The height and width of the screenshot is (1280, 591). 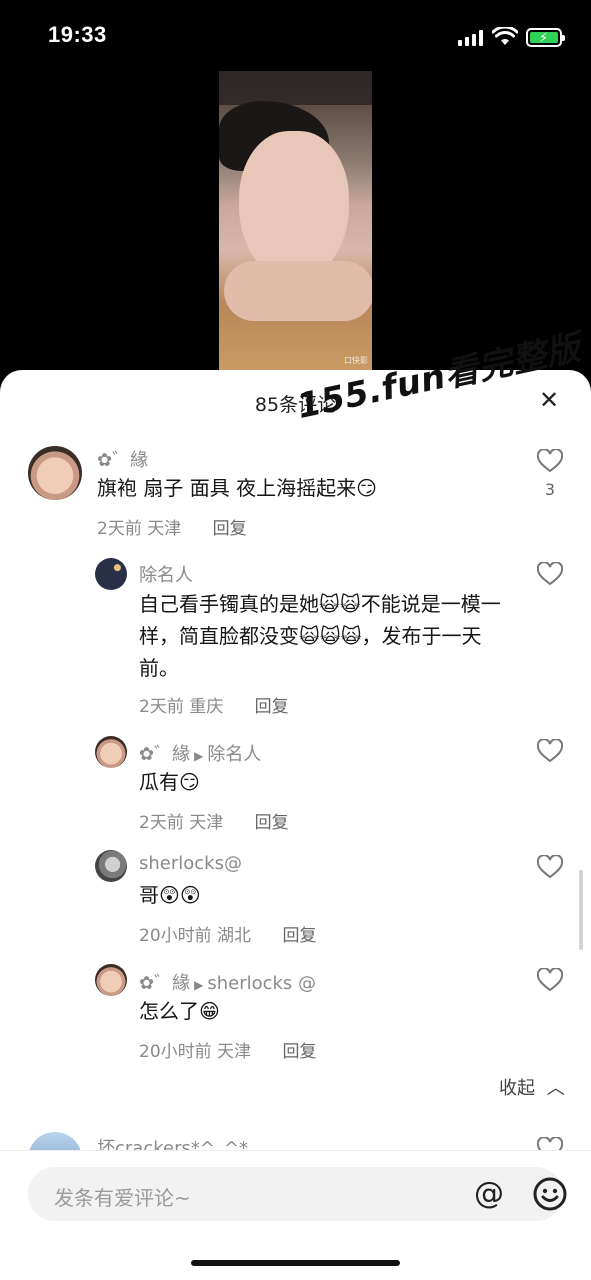 What do you see at coordinates (261, 983) in the screenshot?
I see `reply-target: sherlocks @` at bounding box center [261, 983].